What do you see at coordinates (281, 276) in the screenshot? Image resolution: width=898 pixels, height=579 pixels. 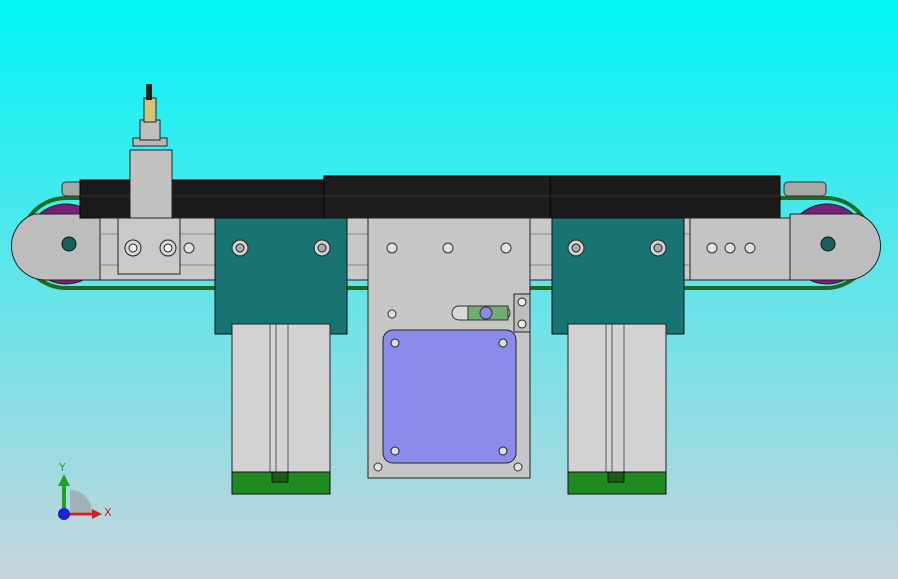 I see `teal-bracket-left` at bounding box center [281, 276].